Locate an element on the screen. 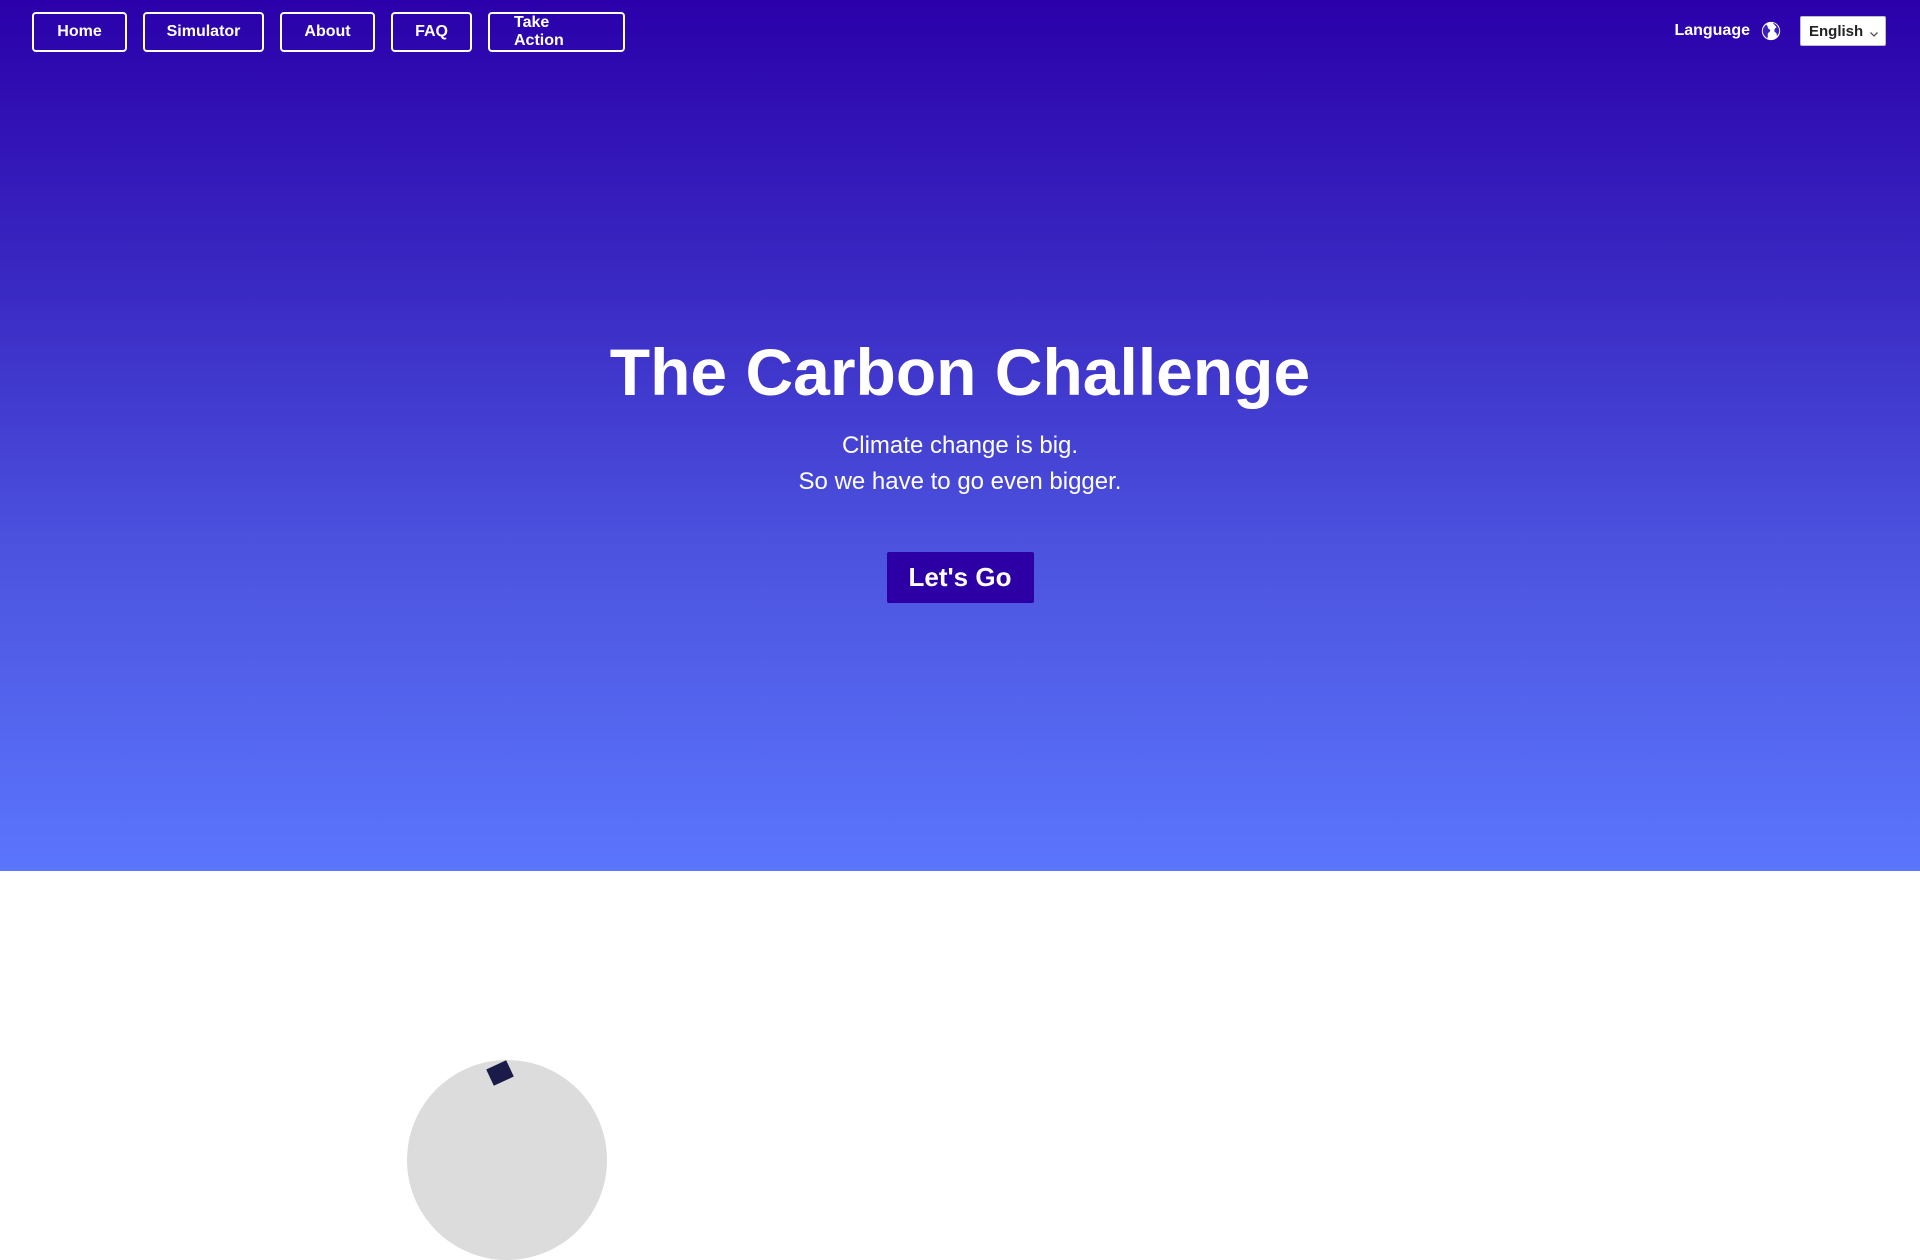  hero-subtitle-line-2: So we have to go even bigger. is located at coordinates (960, 481).